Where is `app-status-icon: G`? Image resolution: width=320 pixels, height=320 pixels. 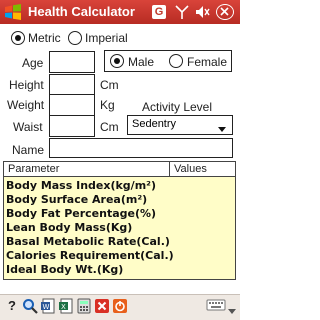 app-status-icon: G is located at coordinates (159, 12).